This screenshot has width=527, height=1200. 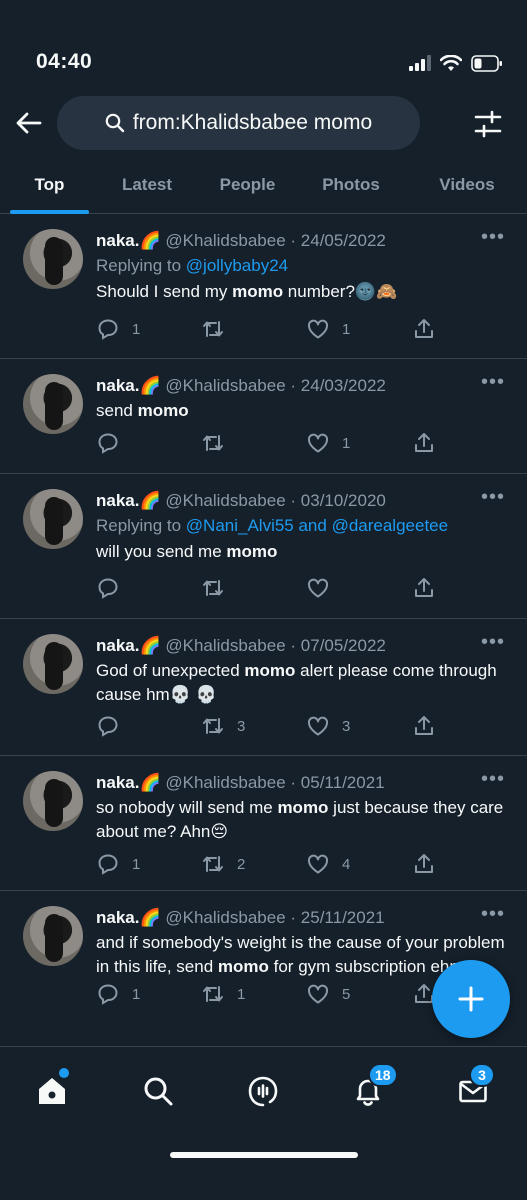 I want to click on search-icon, so click(x=115, y=123).